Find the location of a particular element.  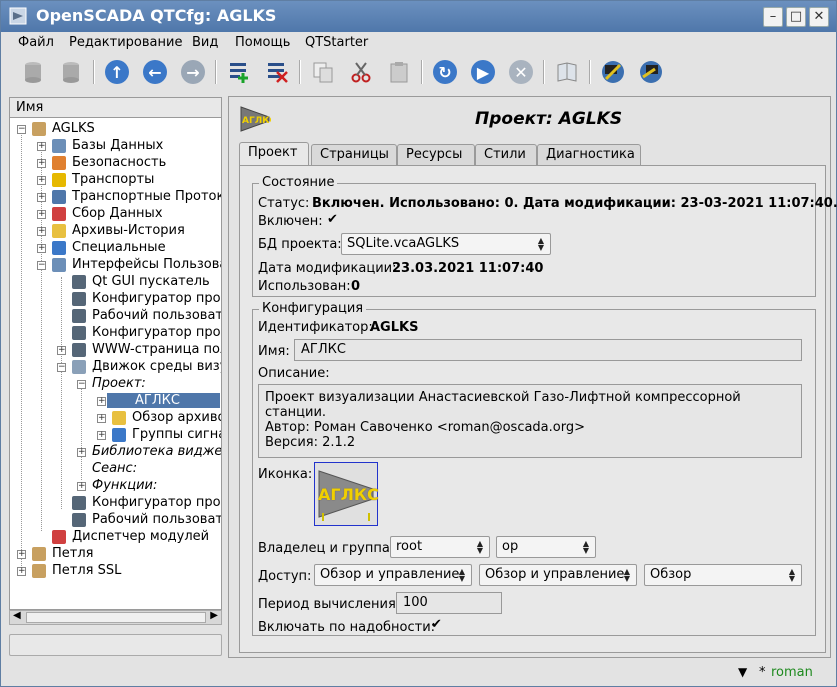

vision-icon is located at coordinates (651, 72).